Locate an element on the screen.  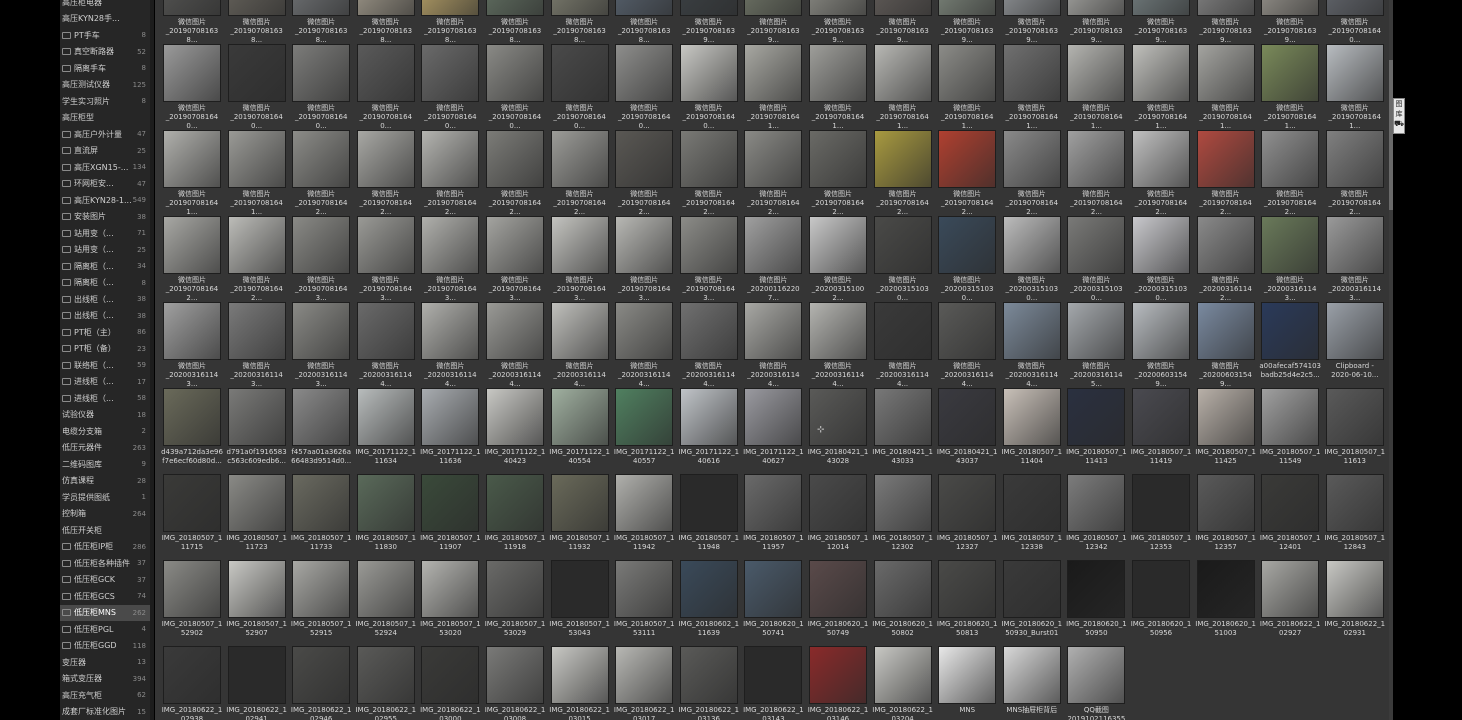
sidebar-folder-item: 直流屏 25 is located at coordinates (105, 151).